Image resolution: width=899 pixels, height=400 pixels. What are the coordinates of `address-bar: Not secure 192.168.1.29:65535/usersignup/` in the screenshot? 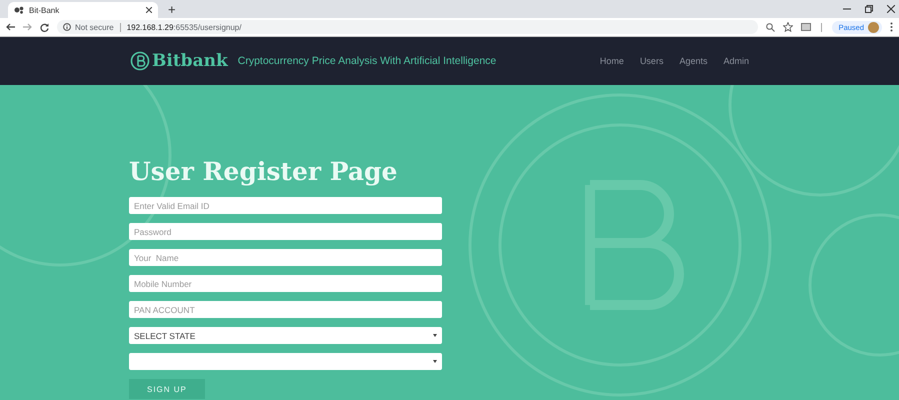 It's located at (407, 27).